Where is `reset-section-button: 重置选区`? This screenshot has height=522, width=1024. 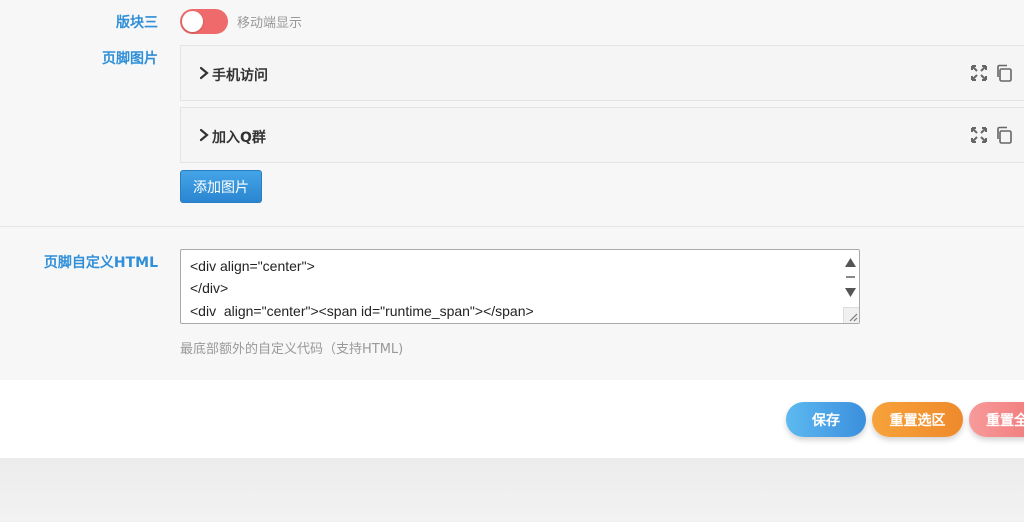 reset-section-button: 重置选区 is located at coordinates (917, 419).